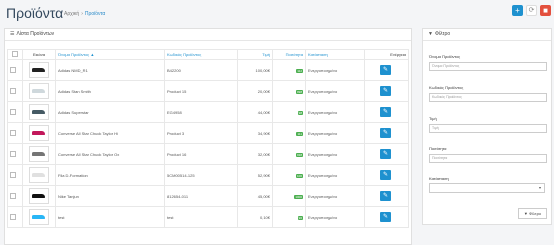 Image resolution: width=554 pixels, height=245 pixels. What do you see at coordinates (201, 112) in the screenshot?
I see `product-model: EG4958` at bounding box center [201, 112].